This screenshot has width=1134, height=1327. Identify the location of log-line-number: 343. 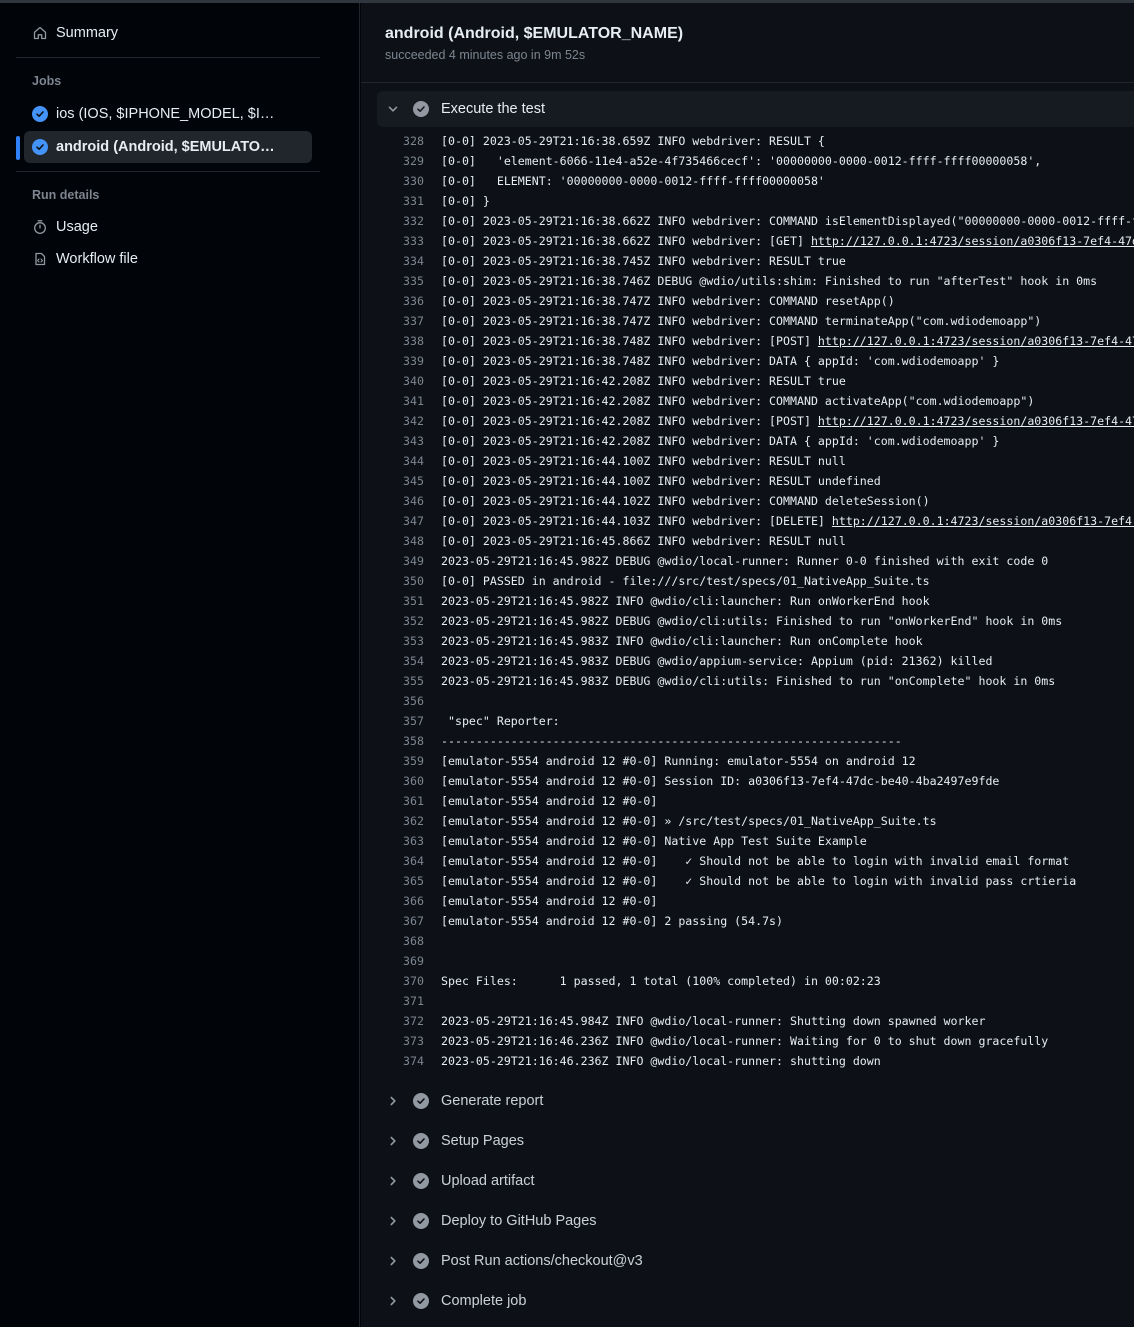
(392, 441).